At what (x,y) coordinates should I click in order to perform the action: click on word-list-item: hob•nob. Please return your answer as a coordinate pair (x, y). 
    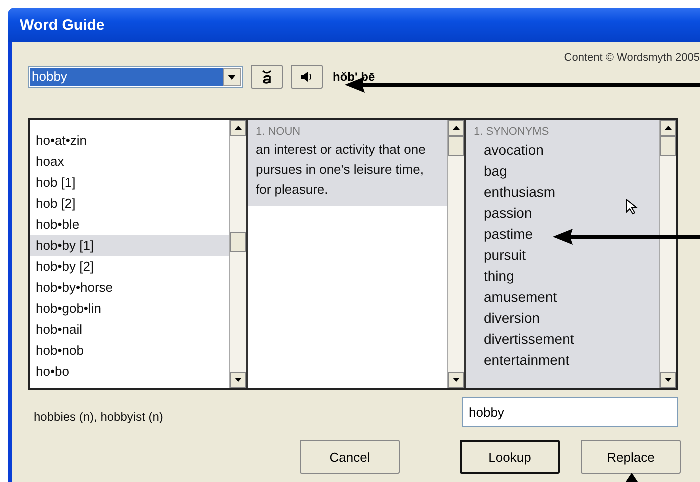
    Looking at the image, I should click on (129, 350).